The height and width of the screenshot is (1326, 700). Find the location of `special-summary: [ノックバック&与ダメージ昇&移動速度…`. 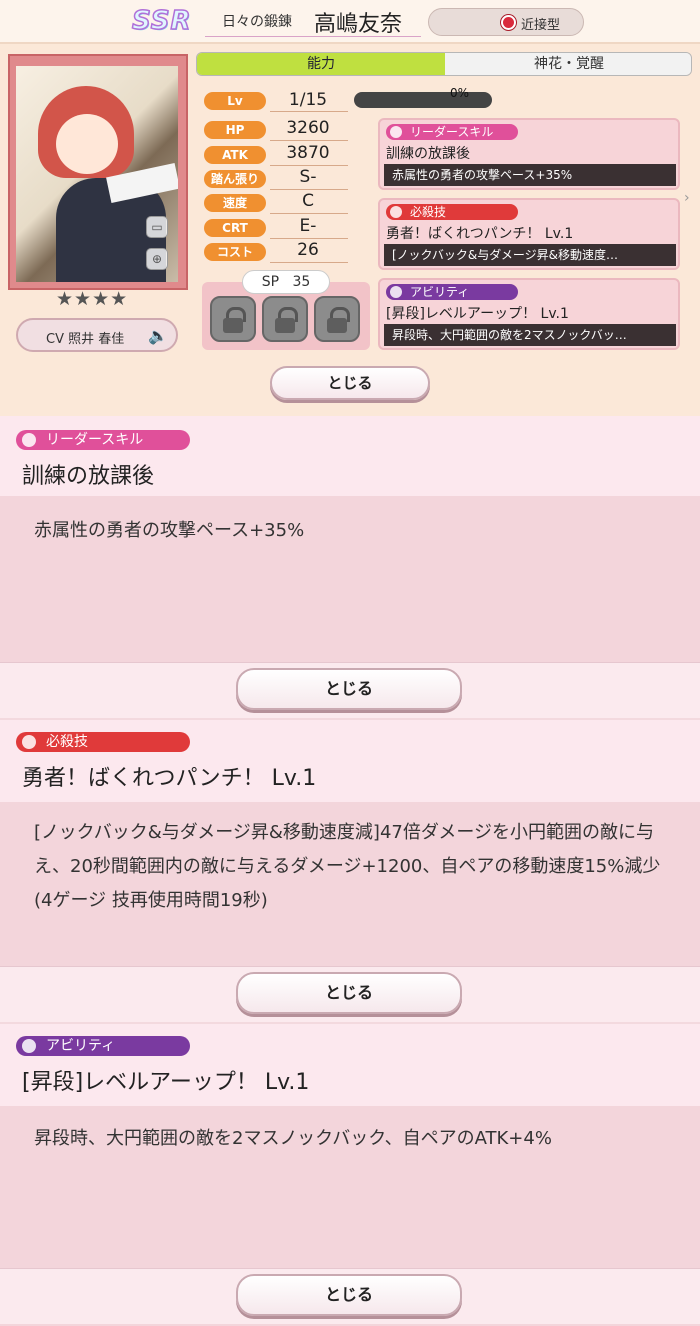

special-summary: [ノックバック&与ダメージ昇&移動速度… is located at coordinates (530, 255).